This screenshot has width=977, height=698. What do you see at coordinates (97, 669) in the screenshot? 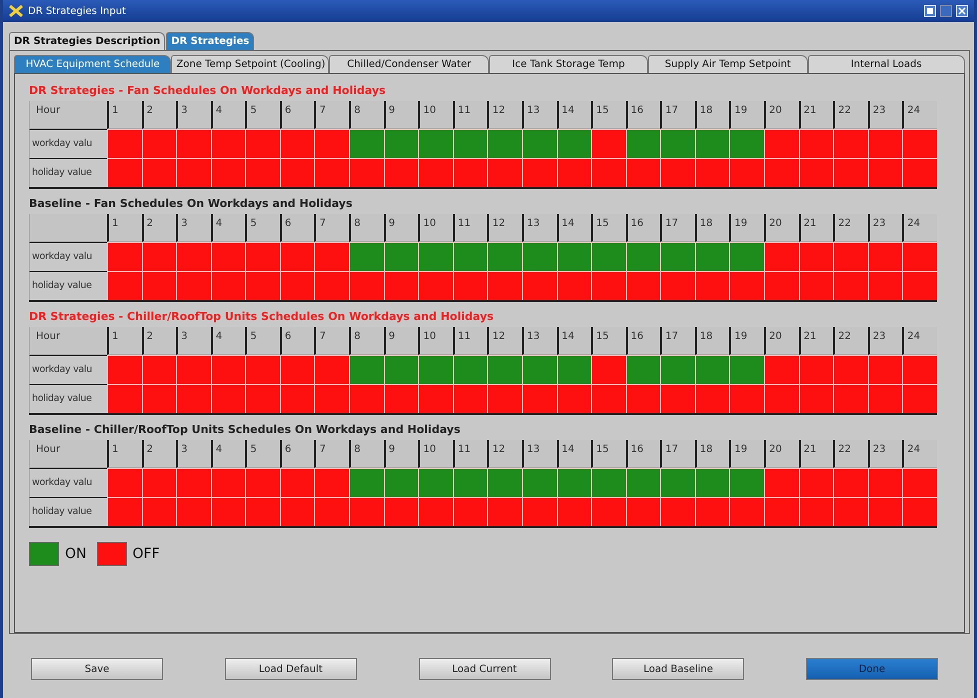
I see `action-button: Save` at bounding box center [97, 669].